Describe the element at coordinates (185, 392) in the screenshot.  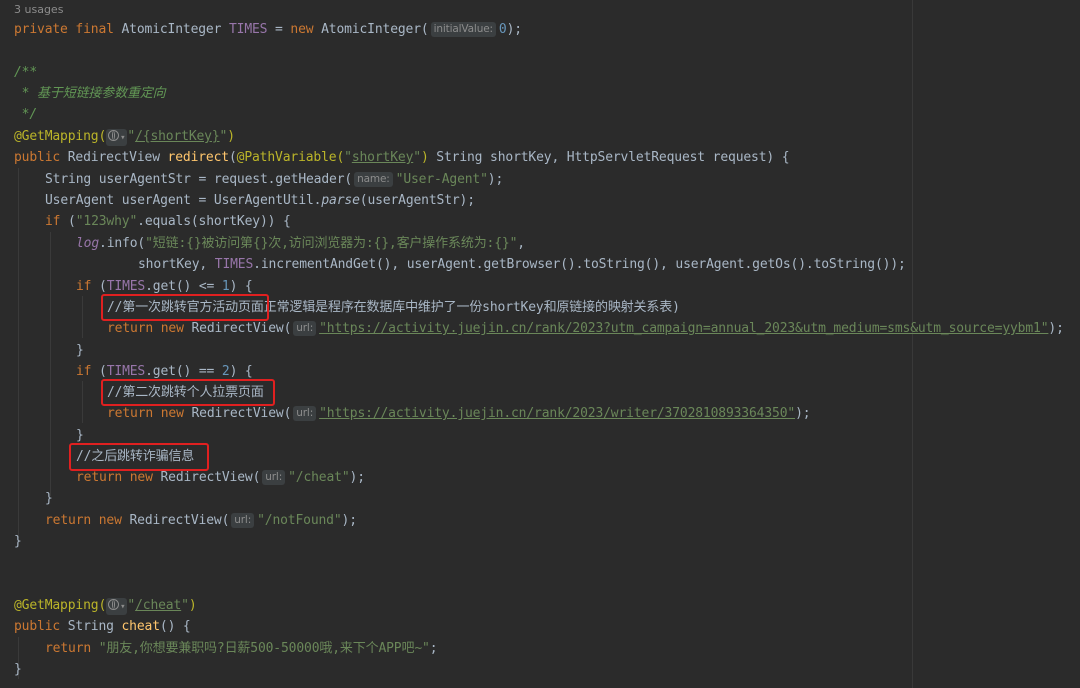
I see `comment-second-redirect: //第二次跳转个人拉票页面` at that location.